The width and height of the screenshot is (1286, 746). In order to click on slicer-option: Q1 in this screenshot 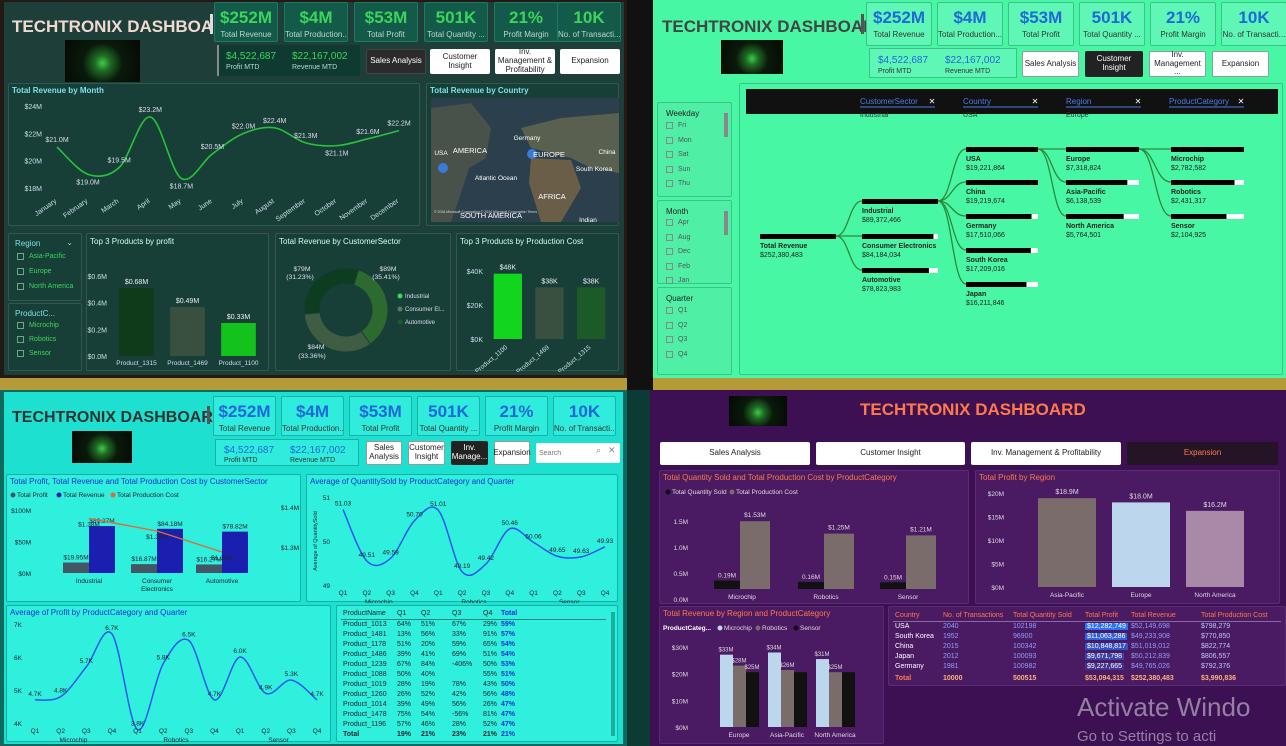, I will do `click(676, 310)`.